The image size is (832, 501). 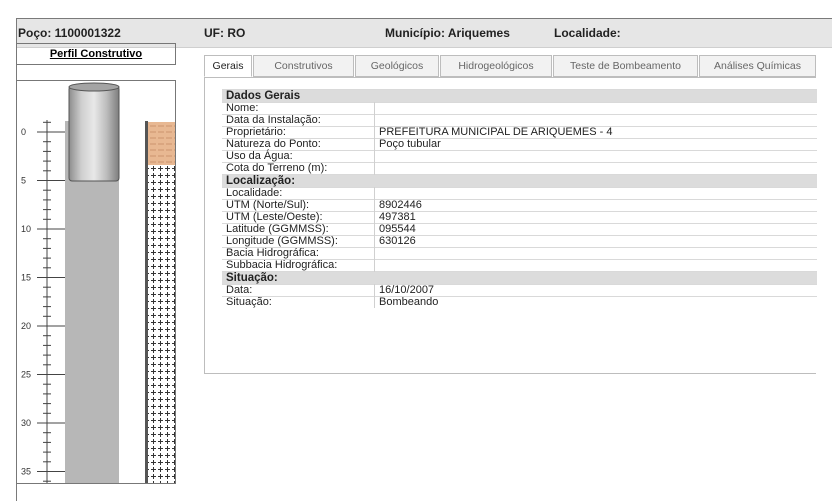 I want to click on table-row: Latitude (GGMMSS): 095544, so click(x=519, y=229).